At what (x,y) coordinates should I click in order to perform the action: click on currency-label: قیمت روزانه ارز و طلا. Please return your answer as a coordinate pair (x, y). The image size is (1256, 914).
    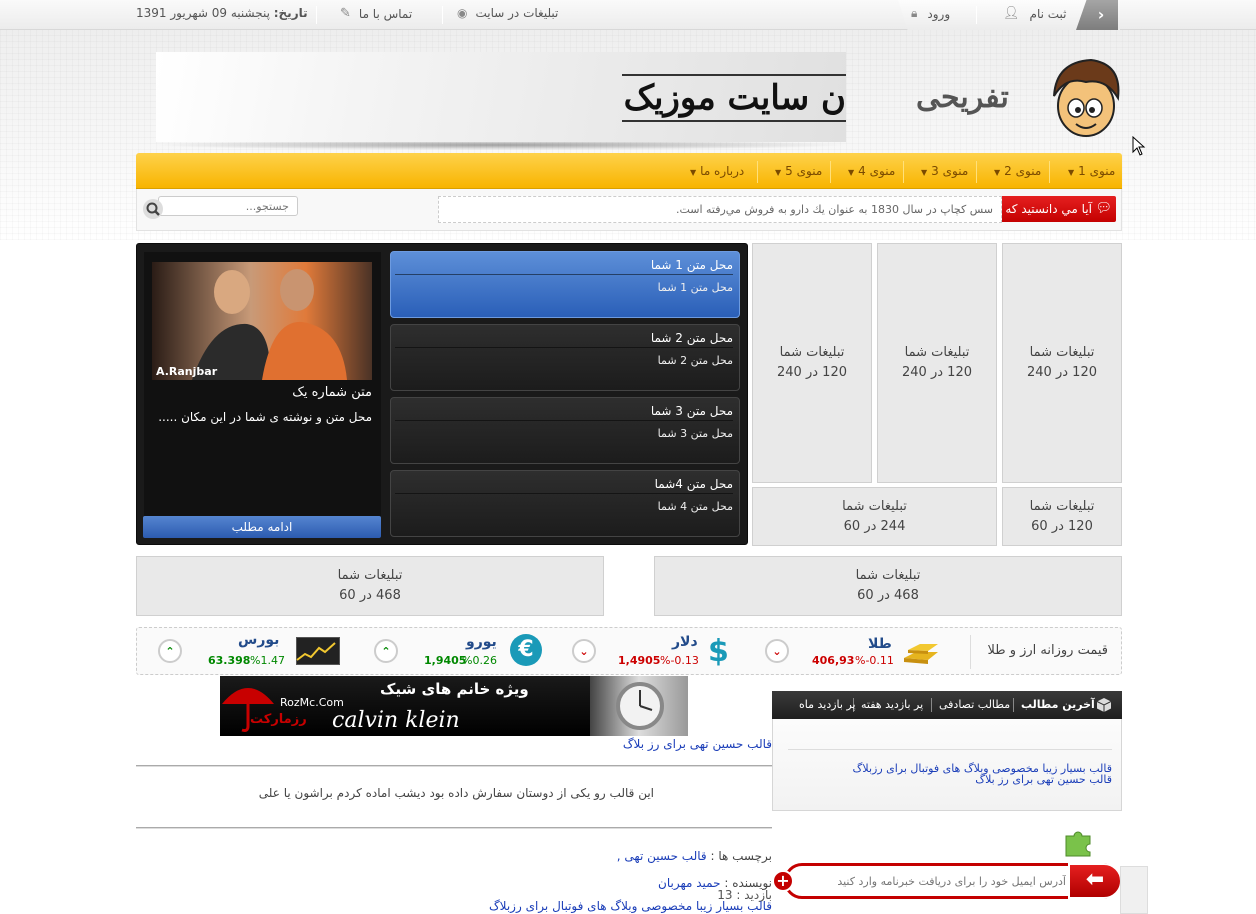
    Looking at the image, I should click on (1047, 650).